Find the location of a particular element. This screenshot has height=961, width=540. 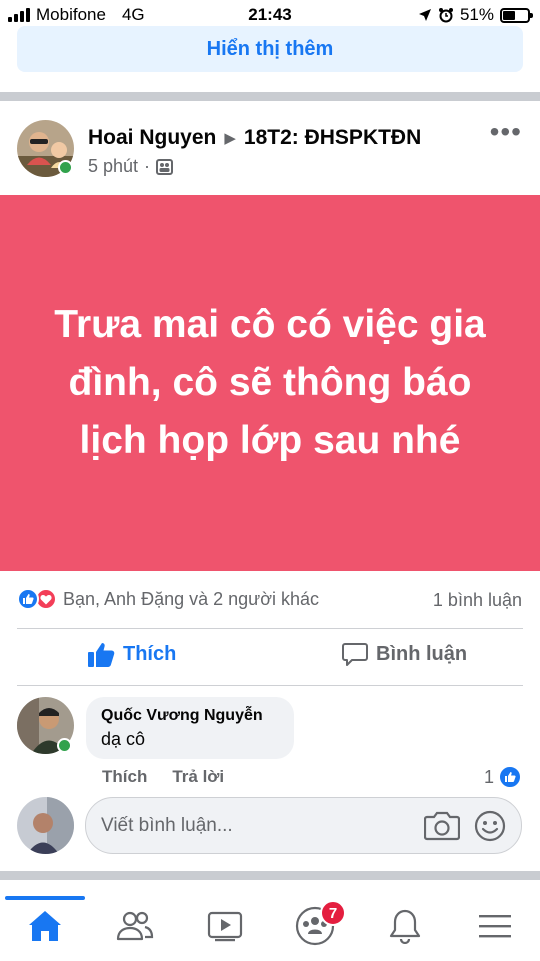

nav-active-indicator is located at coordinates (45, 898).